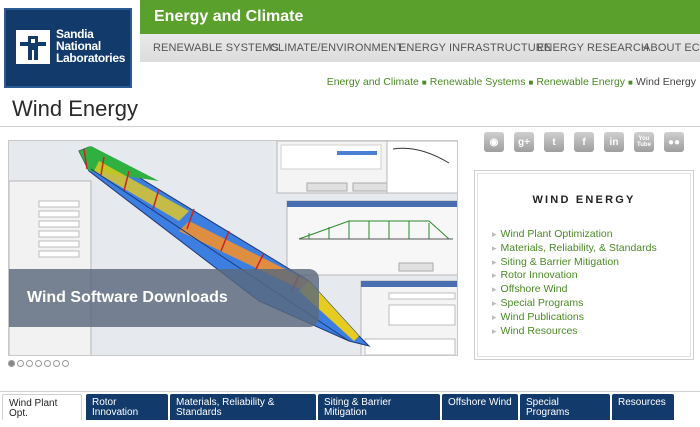 Image resolution: width=700 pixels, height=427 pixels. What do you see at coordinates (593, 48) in the screenshot?
I see `nav-energy-research: ENERGY RESEARCH` at bounding box center [593, 48].